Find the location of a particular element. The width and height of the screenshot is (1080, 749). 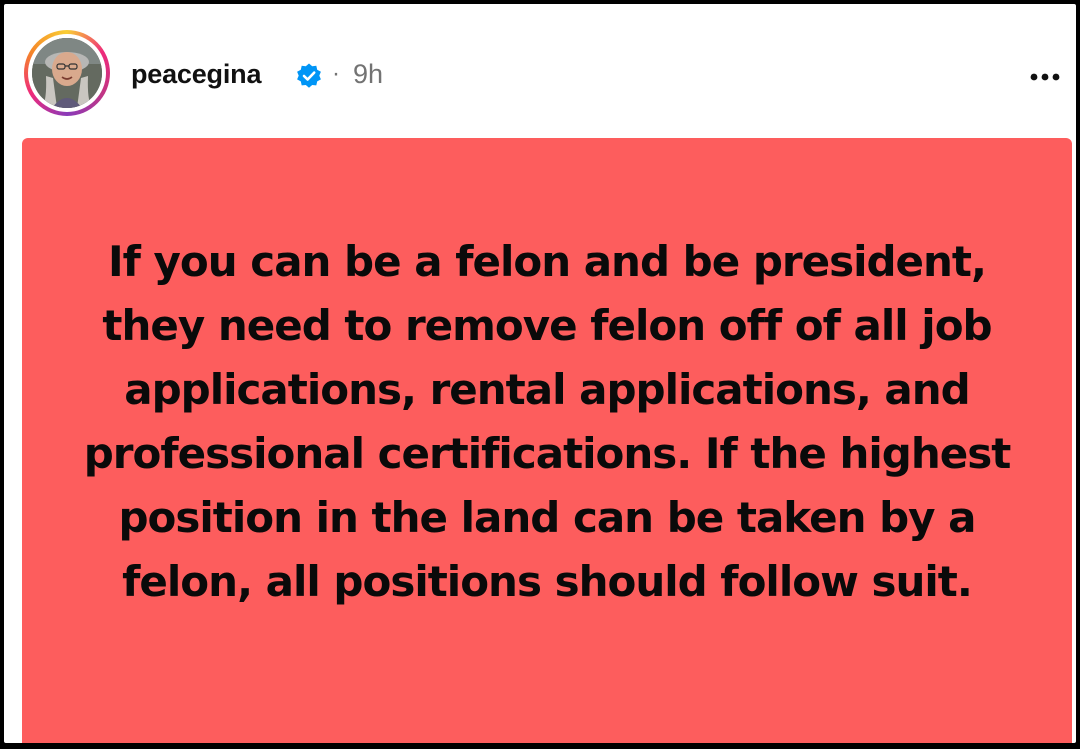

story-ring is located at coordinates (67, 73).